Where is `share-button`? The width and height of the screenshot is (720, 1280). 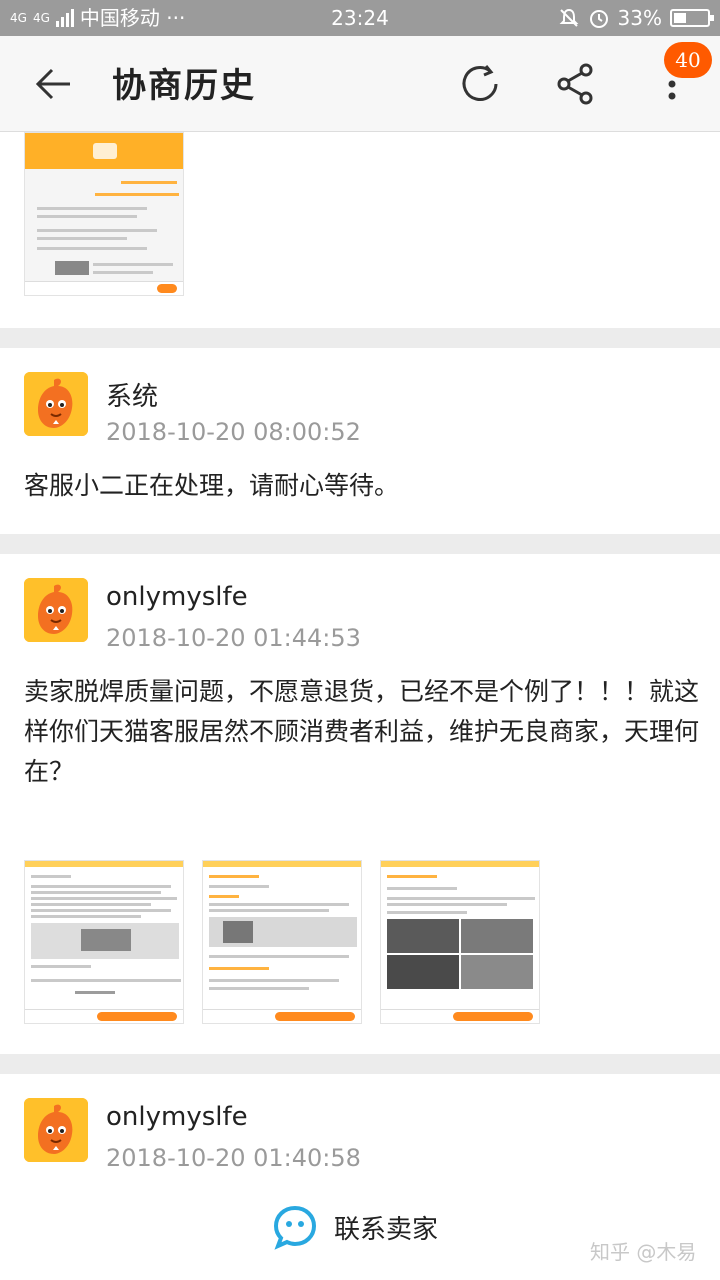
share-button is located at coordinates (576, 84).